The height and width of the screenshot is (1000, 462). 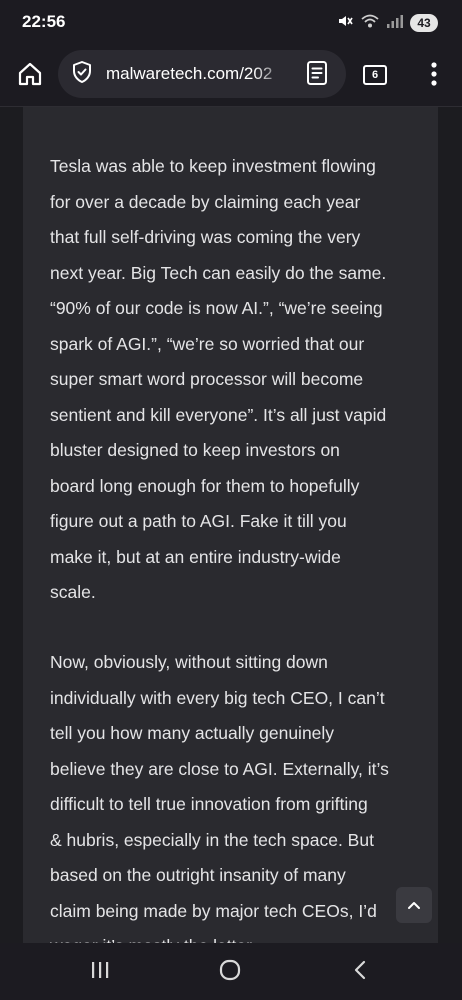 I want to click on site-info-icon, so click(x=82, y=74).